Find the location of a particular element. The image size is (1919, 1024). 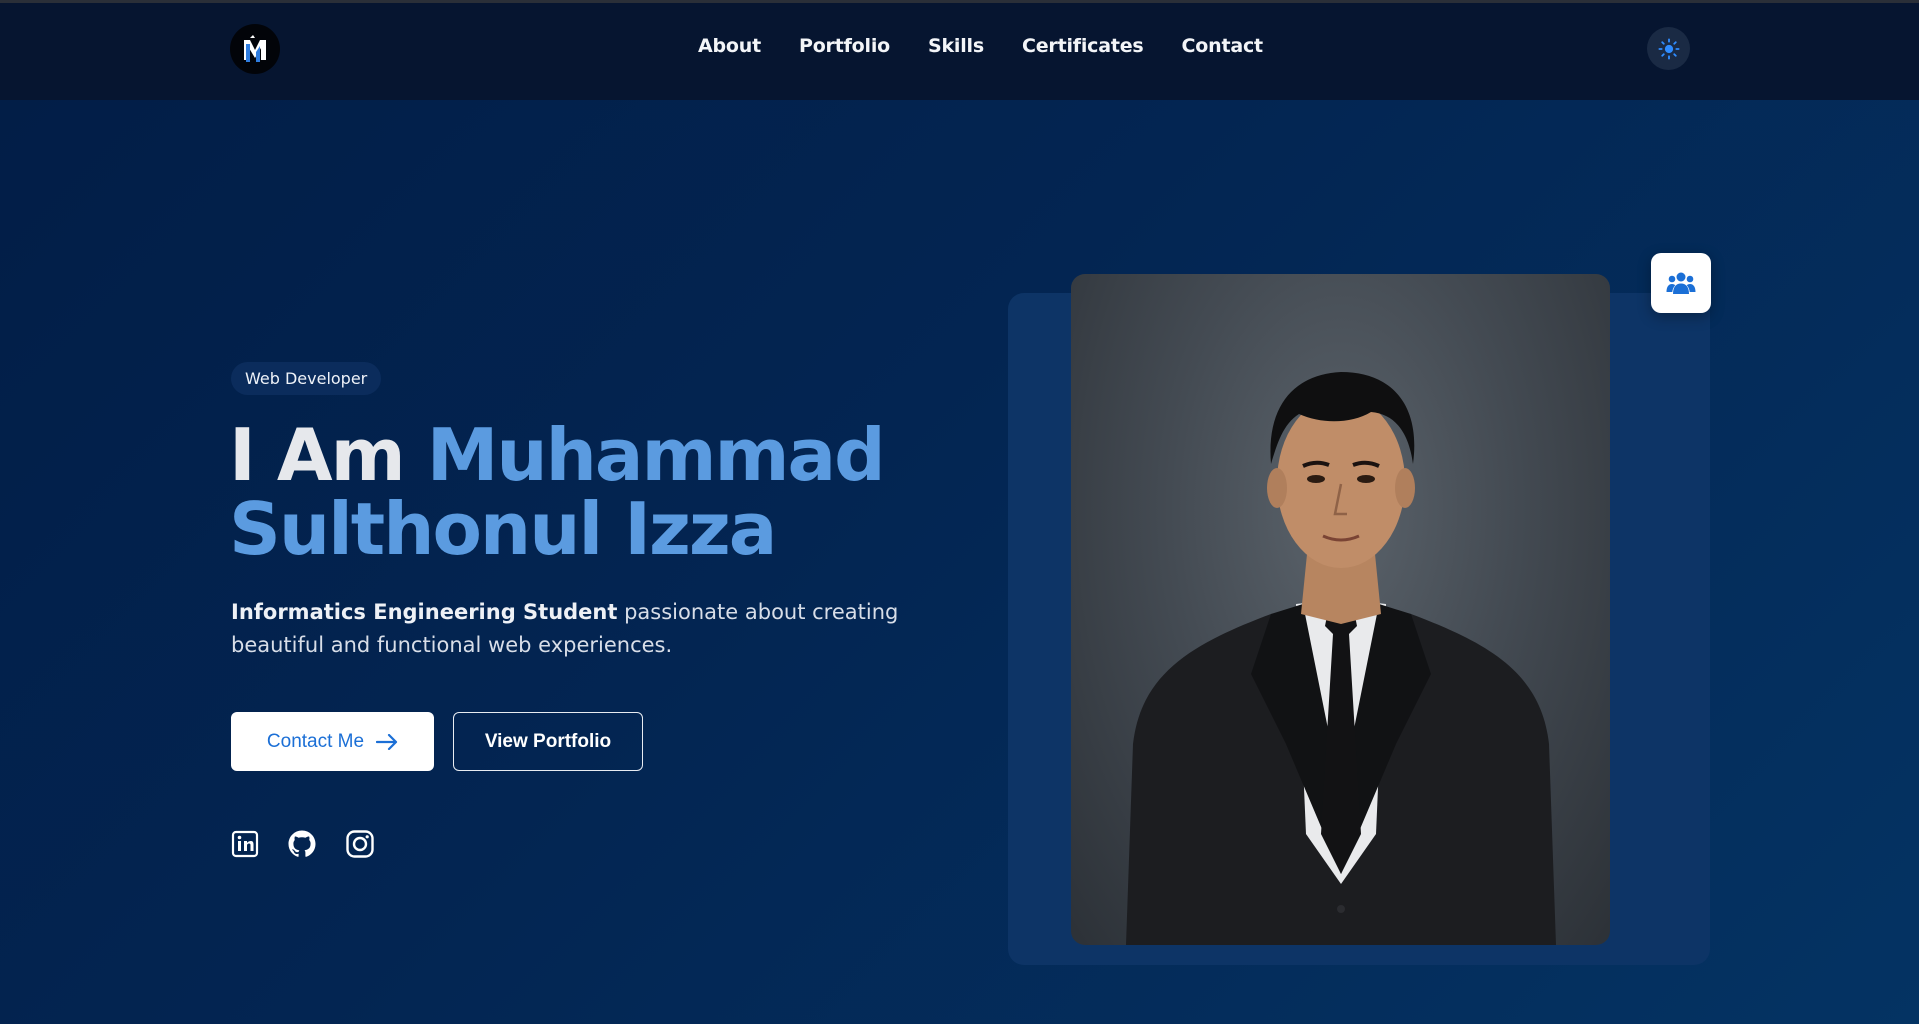

users-badge-card is located at coordinates (1681, 283).